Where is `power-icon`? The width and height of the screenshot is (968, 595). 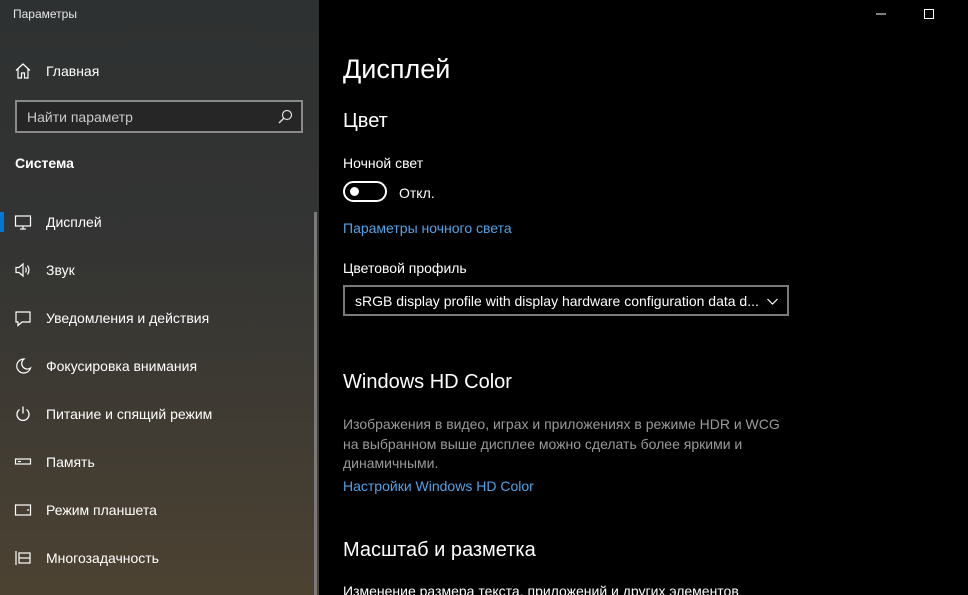 power-icon is located at coordinates (23, 413).